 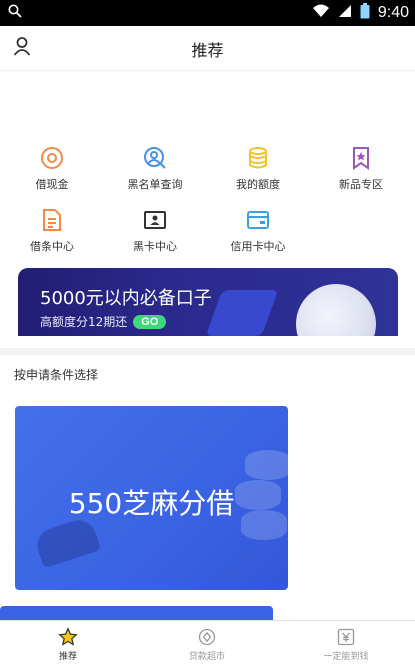 I want to click on credit-card-icon, so click(x=258, y=220).